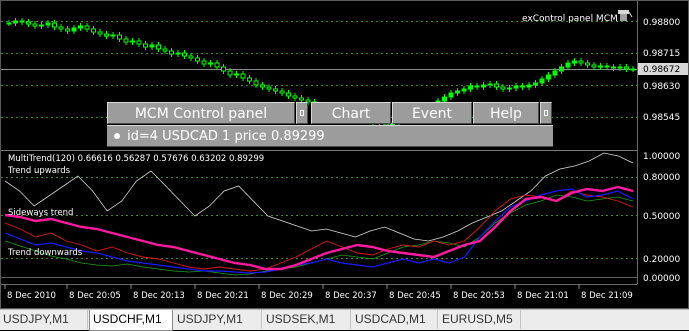  What do you see at coordinates (607, 296) in the screenshot?
I see `time-label-9: 8 Dec 21:09` at bounding box center [607, 296].